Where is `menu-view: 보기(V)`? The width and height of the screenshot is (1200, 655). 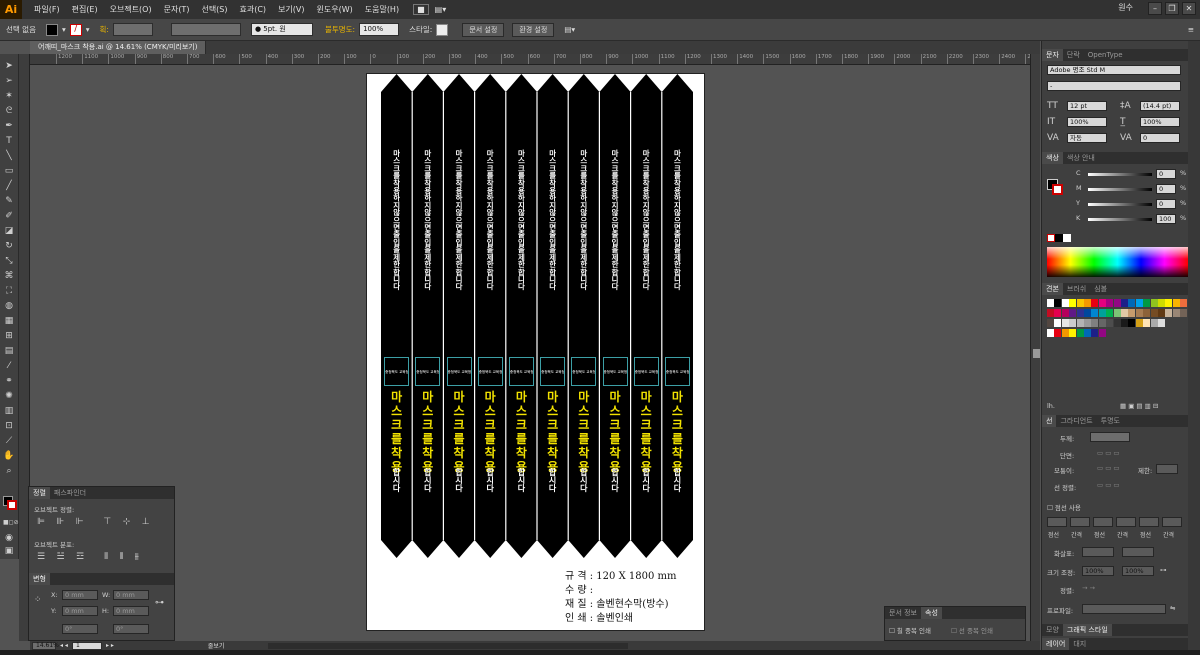
menu-view: 보기(V) is located at coordinates (291, 9).